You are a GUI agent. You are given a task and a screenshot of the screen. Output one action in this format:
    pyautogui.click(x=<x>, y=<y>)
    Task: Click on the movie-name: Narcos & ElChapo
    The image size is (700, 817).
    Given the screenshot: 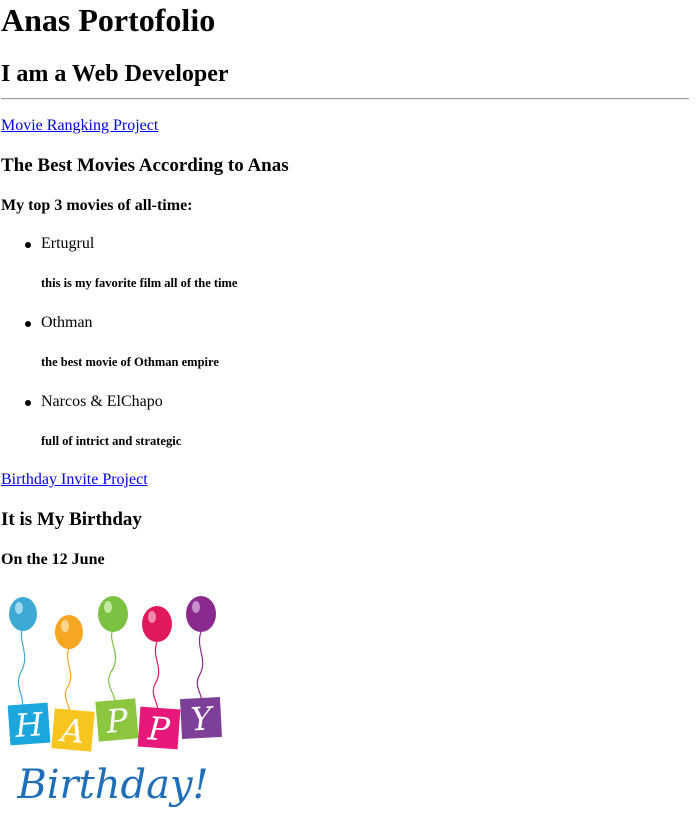 What is the action you would take?
    pyautogui.click(x=102, y=401)
    